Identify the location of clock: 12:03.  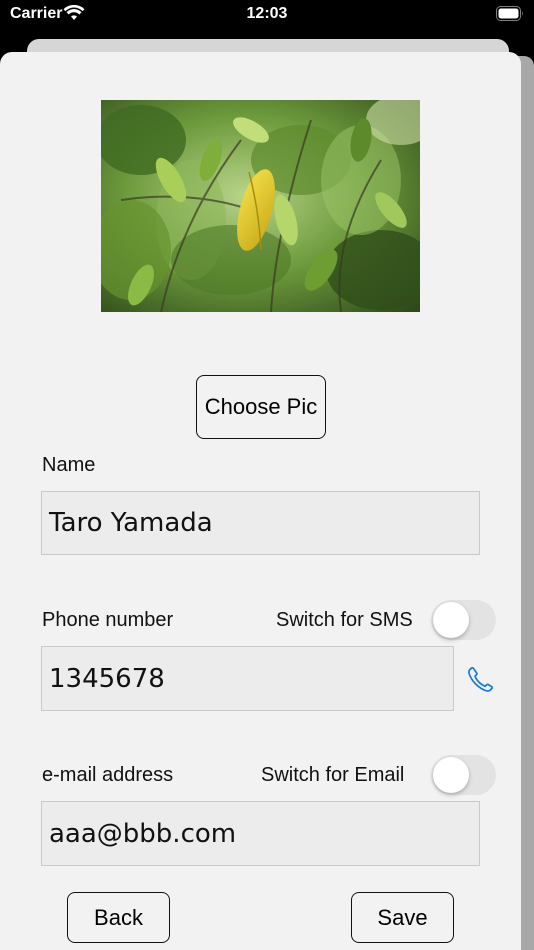
(267, 13).